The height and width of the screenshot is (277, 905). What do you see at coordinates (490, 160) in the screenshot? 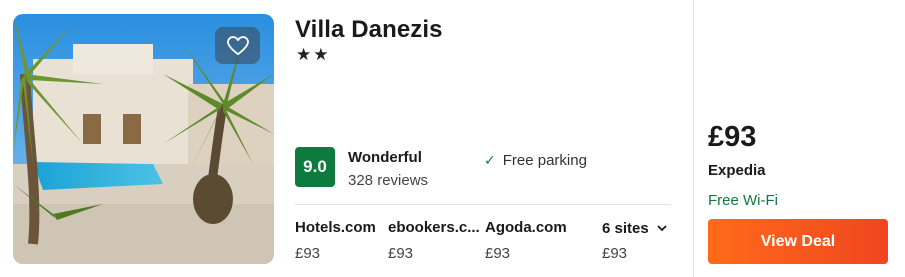
I see `check-icon: ✓` at bounding box center [490, 160].